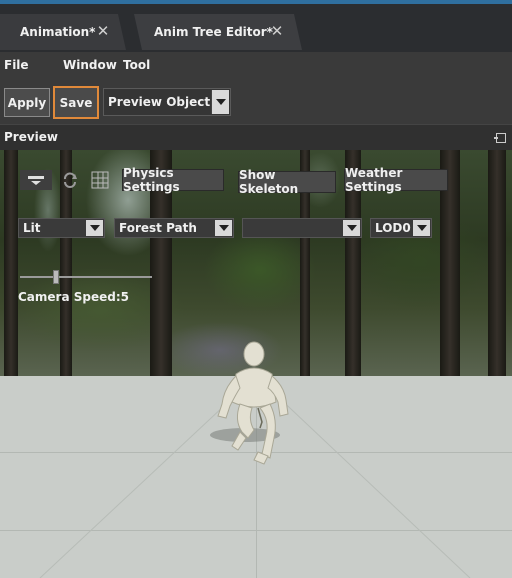 The width and height of the screenshot is (512, 578). Describe the element at coordinates (393, 228) in the screenshot. I see `lod-value: LOD0` at that location.